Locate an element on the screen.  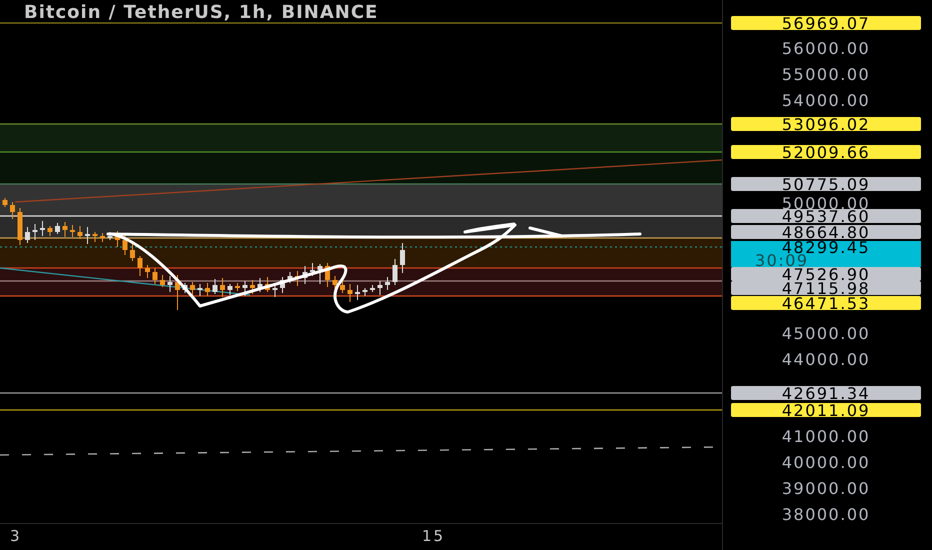
price-label: 42011.09 is located at coordinates (826, 410).